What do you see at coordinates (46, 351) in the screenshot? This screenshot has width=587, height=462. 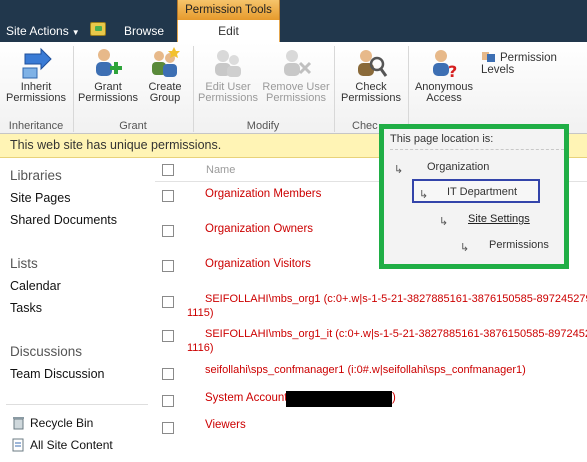 I see `nav-heading-discussions: Discussions` at bounding box center [46, 351].